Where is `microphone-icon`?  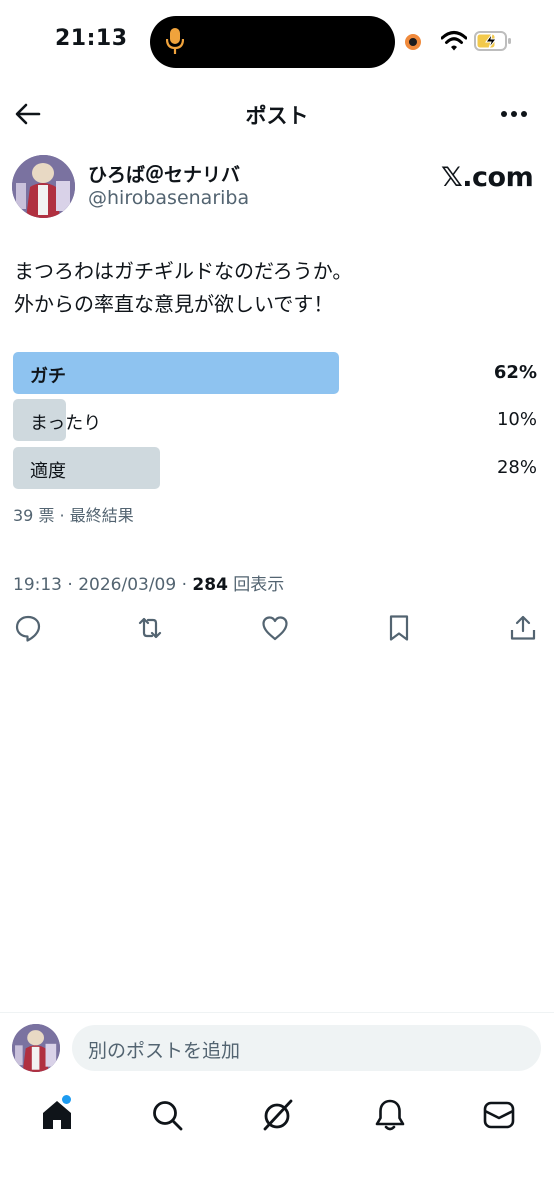 microphone-icon is located at coordinates (175, 41).